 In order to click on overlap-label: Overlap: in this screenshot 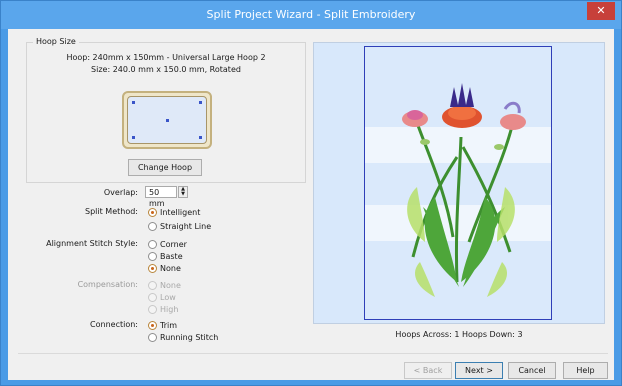, I will do `click(120, 192)`.